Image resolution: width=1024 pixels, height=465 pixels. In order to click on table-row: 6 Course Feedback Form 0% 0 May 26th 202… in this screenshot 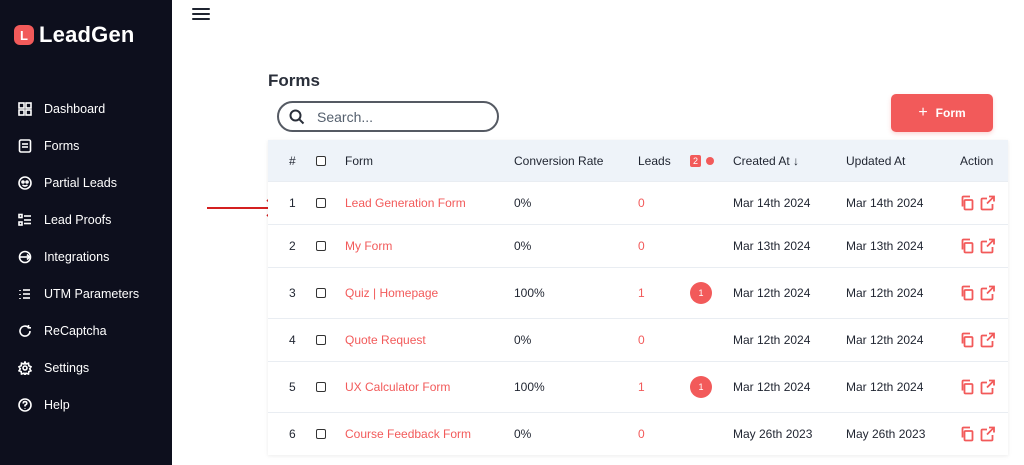, I will do `click(638, 433)`.